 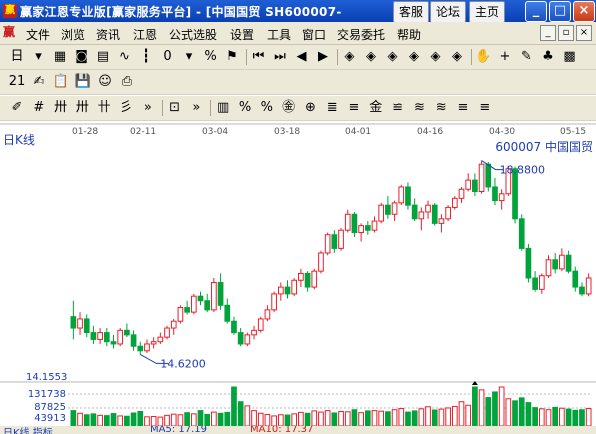 I want to click on customer-service-button: 客服, so click(x=411, y=12).